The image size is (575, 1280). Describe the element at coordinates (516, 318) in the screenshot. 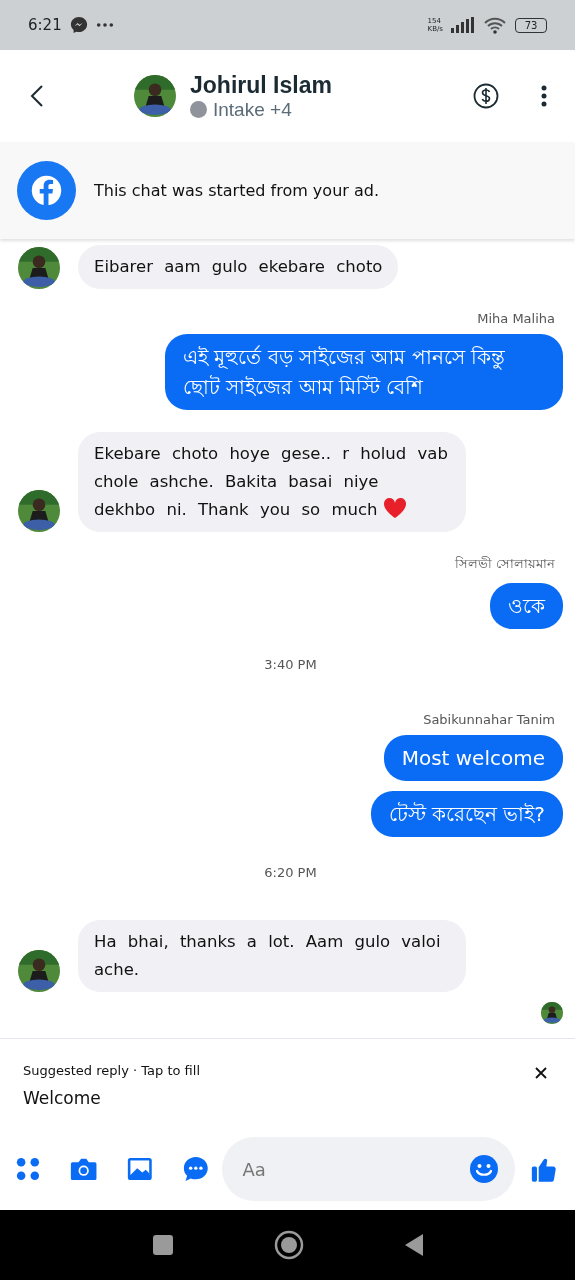

I see `sender-name: Miha Maliha` at that location.